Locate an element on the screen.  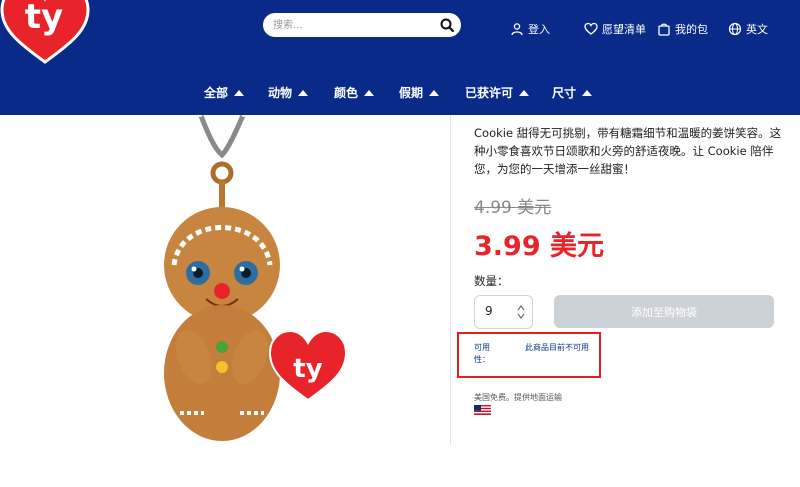
heart-icon is located at coordinates (591, 28).